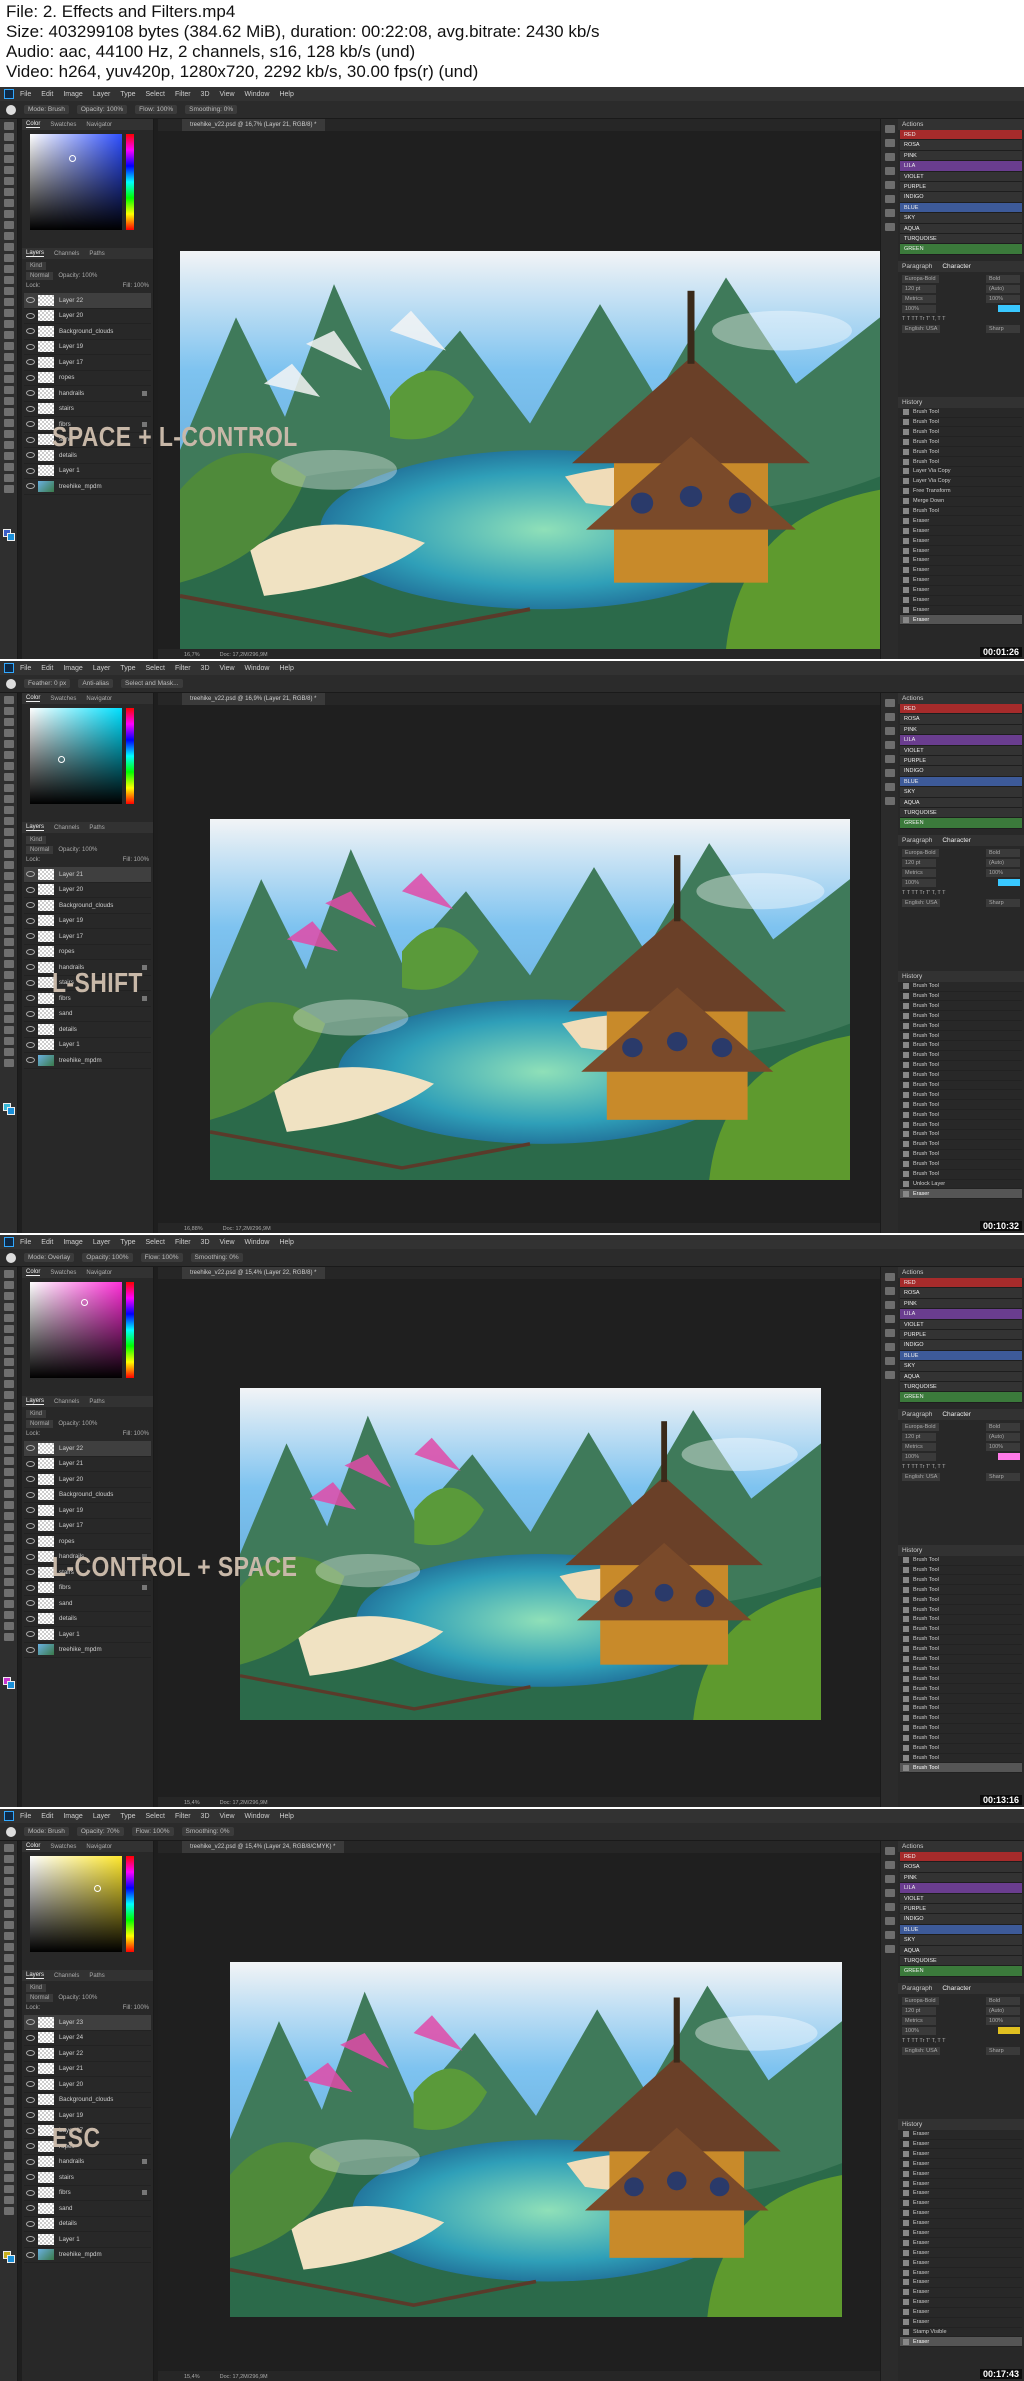 The height and width of the screenshot is (2381, 1024). Describe the element at coordinates (961, 1387) in the screenshot. I see `action-item: TURQUOISE` at that location.